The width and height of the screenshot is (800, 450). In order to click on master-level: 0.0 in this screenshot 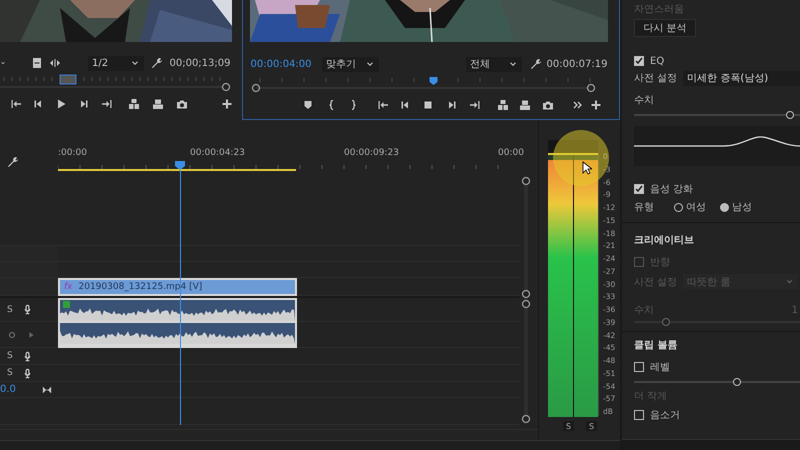, I will do `click(8, 389)`.